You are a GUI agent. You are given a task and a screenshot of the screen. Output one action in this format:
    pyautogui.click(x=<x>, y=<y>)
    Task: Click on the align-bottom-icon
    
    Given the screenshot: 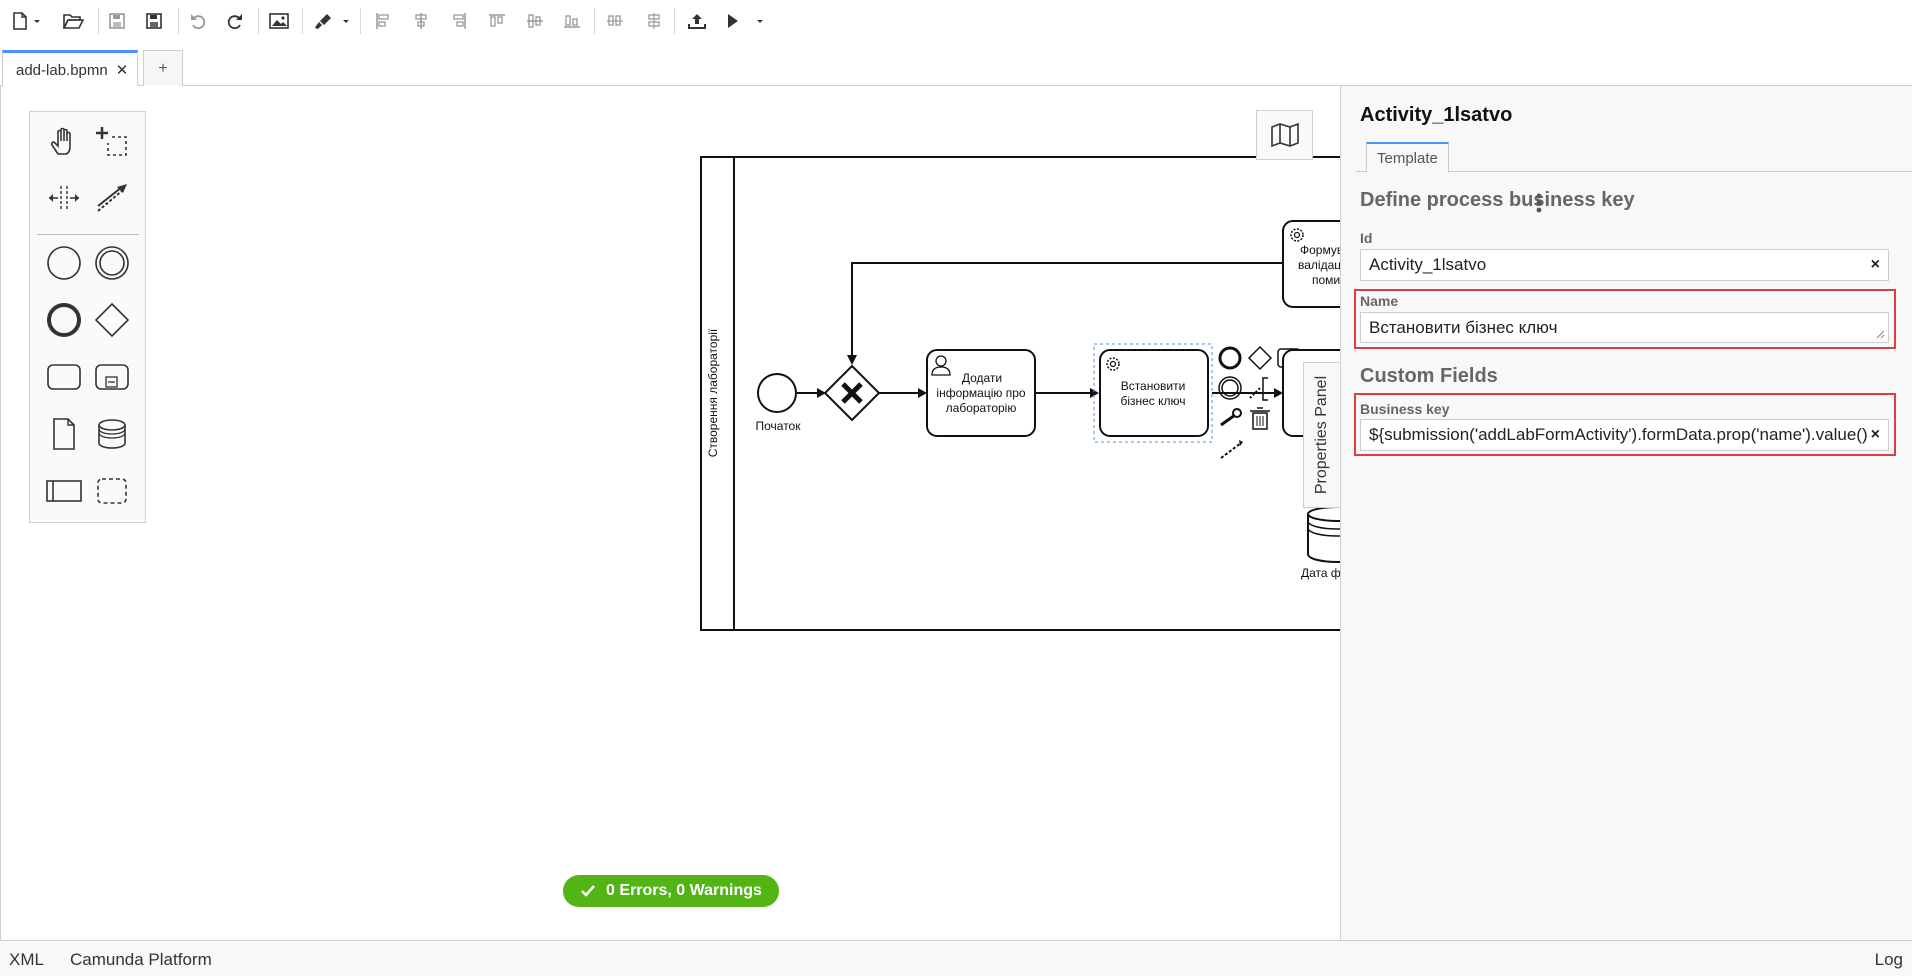 What is the action you would take?
    pyautogui.click(x=572, y=21)
    